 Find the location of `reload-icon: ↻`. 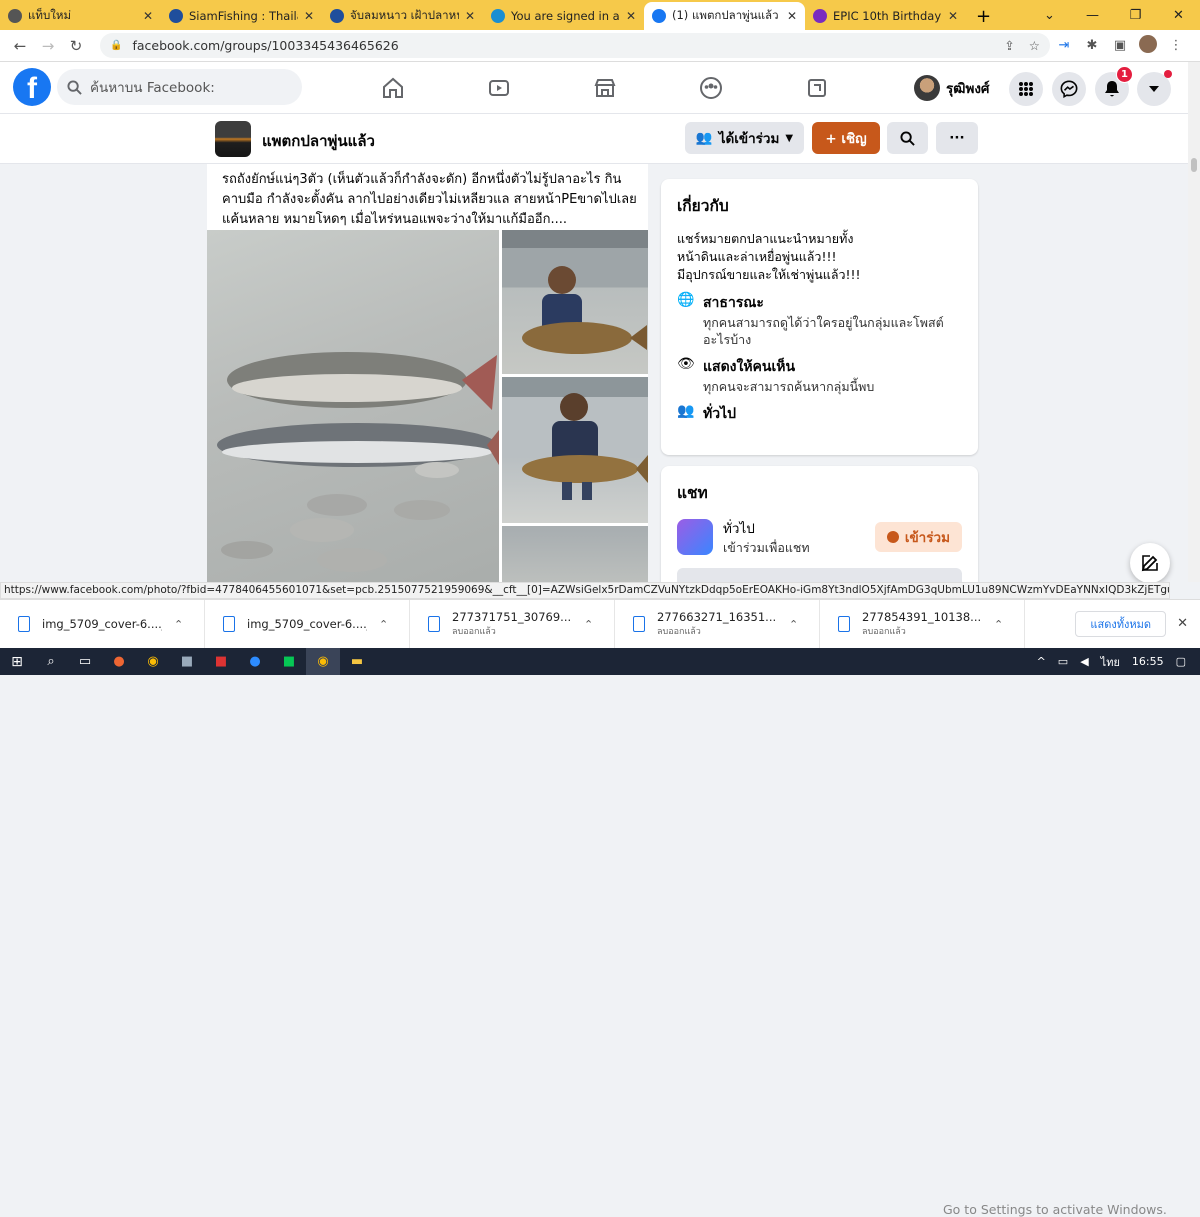

reload-icon: ↻ is located at coordinates (76, 46).